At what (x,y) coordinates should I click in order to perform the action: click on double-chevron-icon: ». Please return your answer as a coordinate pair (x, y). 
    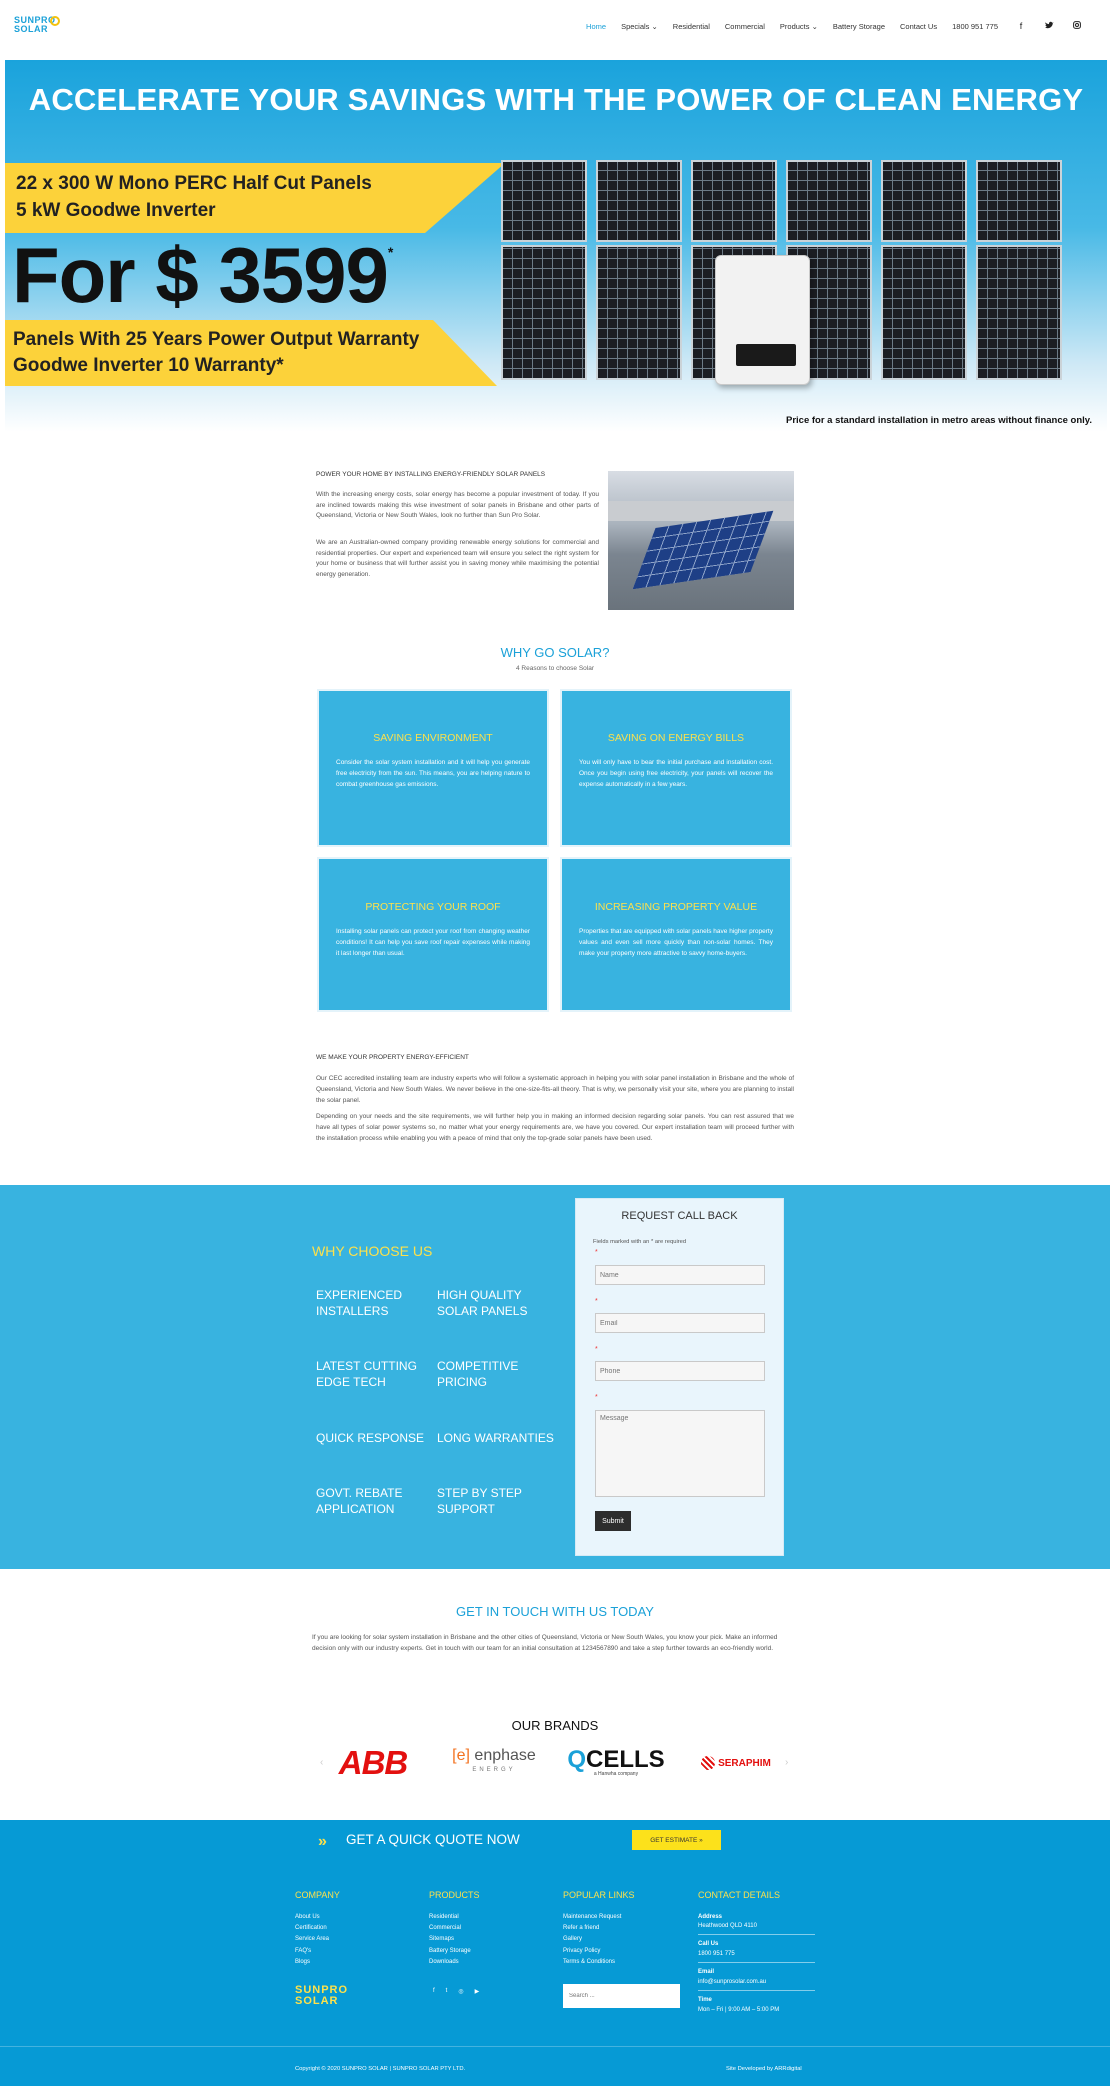
    Looking at the image, I should click on (322, 1841).